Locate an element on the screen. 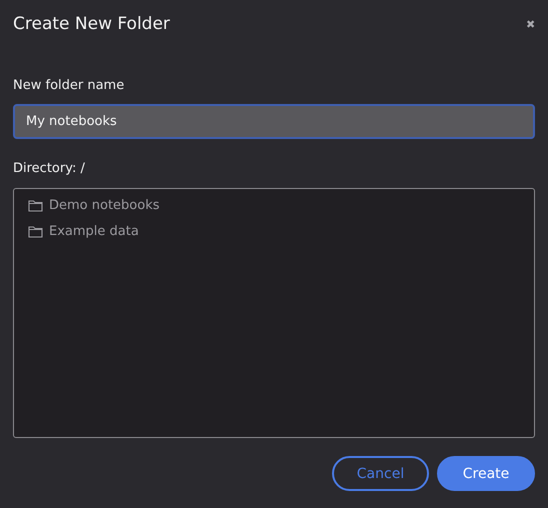 This screenshot has height=508, width=548. dialog-title: Create New Folder is located at coordinates (91, 24).